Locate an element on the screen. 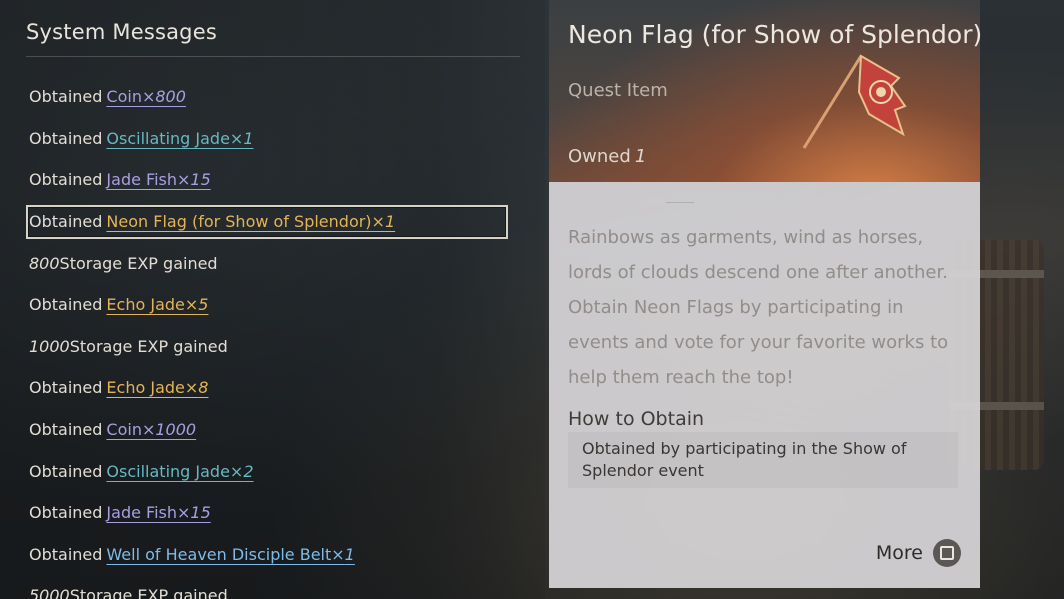 The image size is (1064, 599). exp-amount: 5000 is located at coordinates (49, 592).